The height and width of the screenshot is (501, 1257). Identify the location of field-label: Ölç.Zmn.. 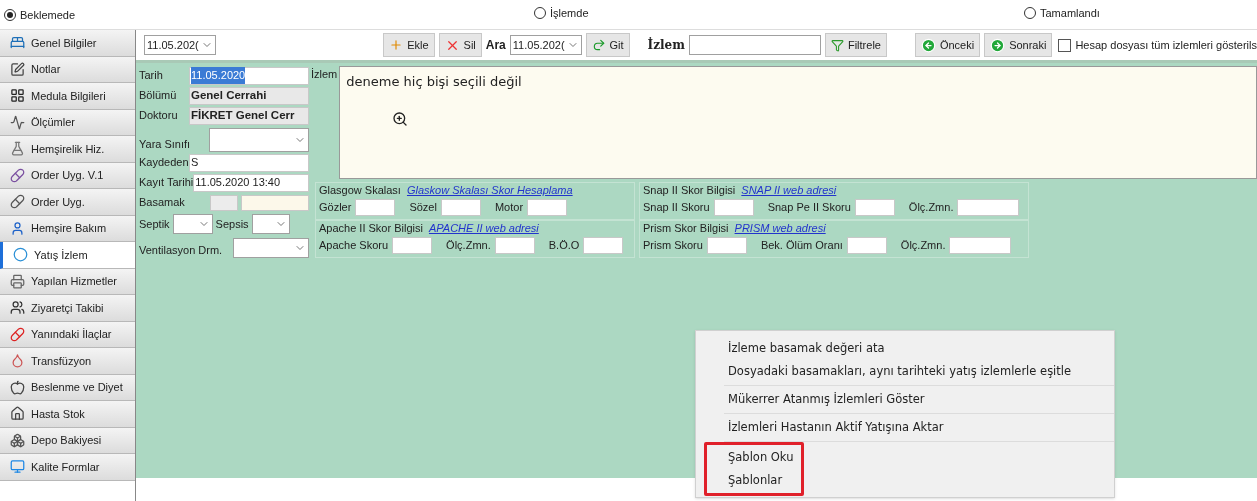
(468, 245).